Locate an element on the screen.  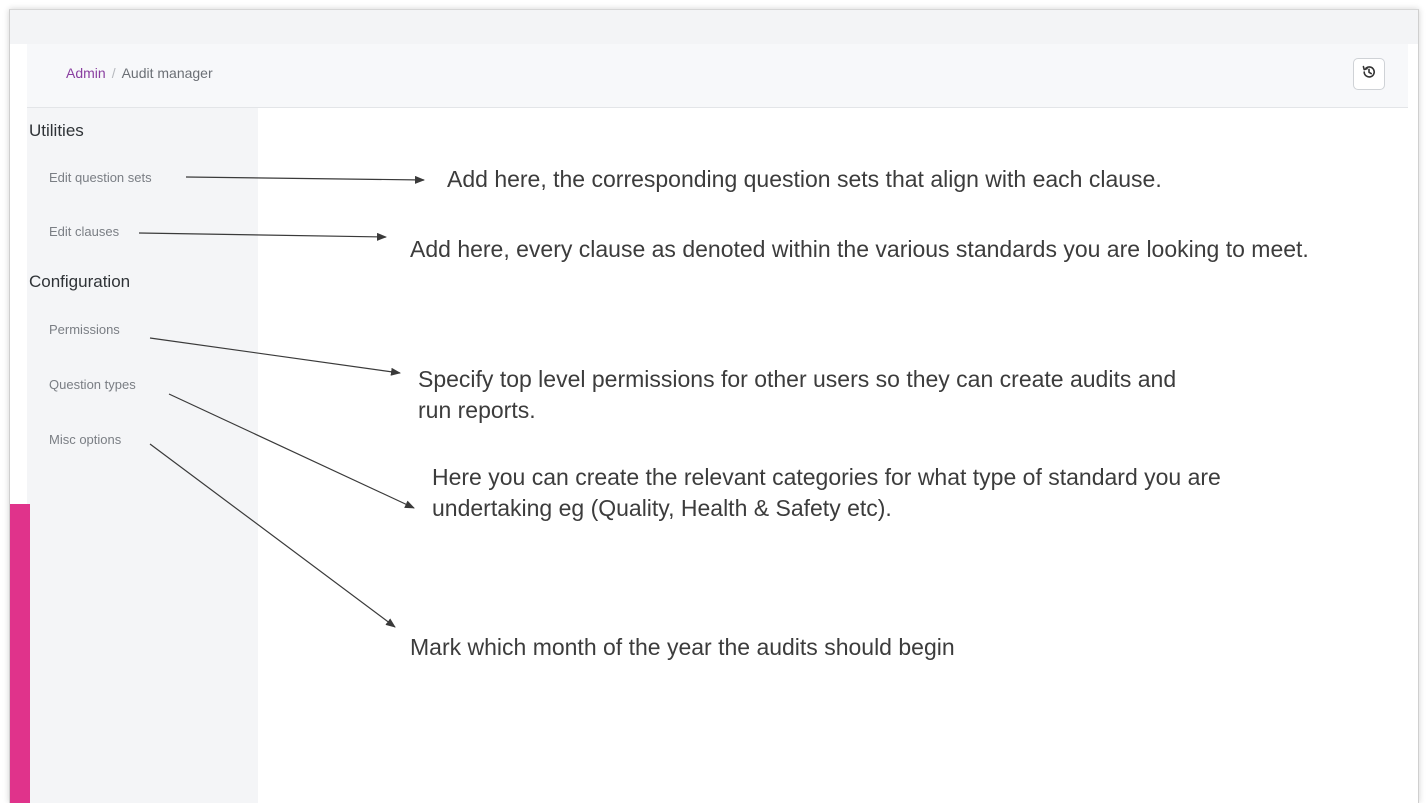
sidebar-item-edit-clauses: Edit clauses is located at coordinates (84, 231).